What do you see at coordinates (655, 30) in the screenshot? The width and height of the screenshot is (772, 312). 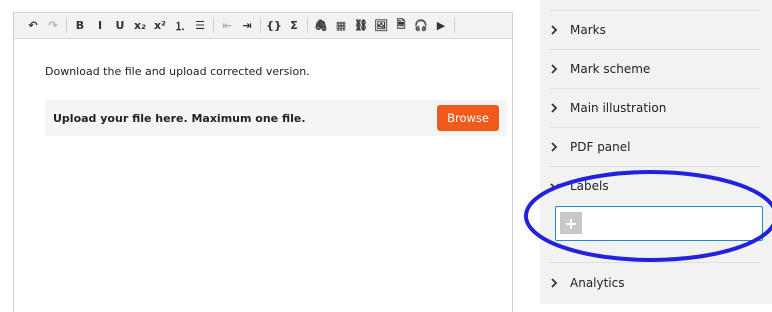 I see `panel-item-marks: Marks` at bounding box center [655, 30].